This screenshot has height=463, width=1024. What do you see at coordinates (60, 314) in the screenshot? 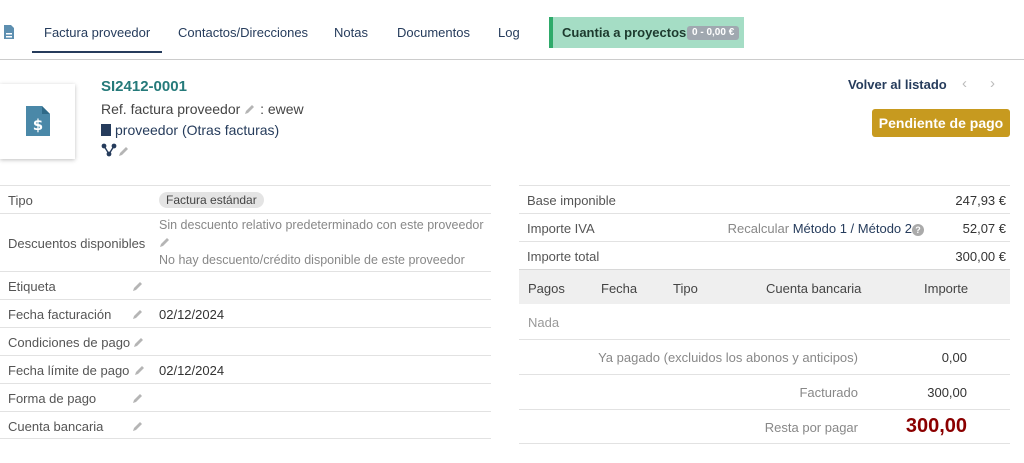
I see `field-label: Fecha facturación` at bounding box center [60, 314].